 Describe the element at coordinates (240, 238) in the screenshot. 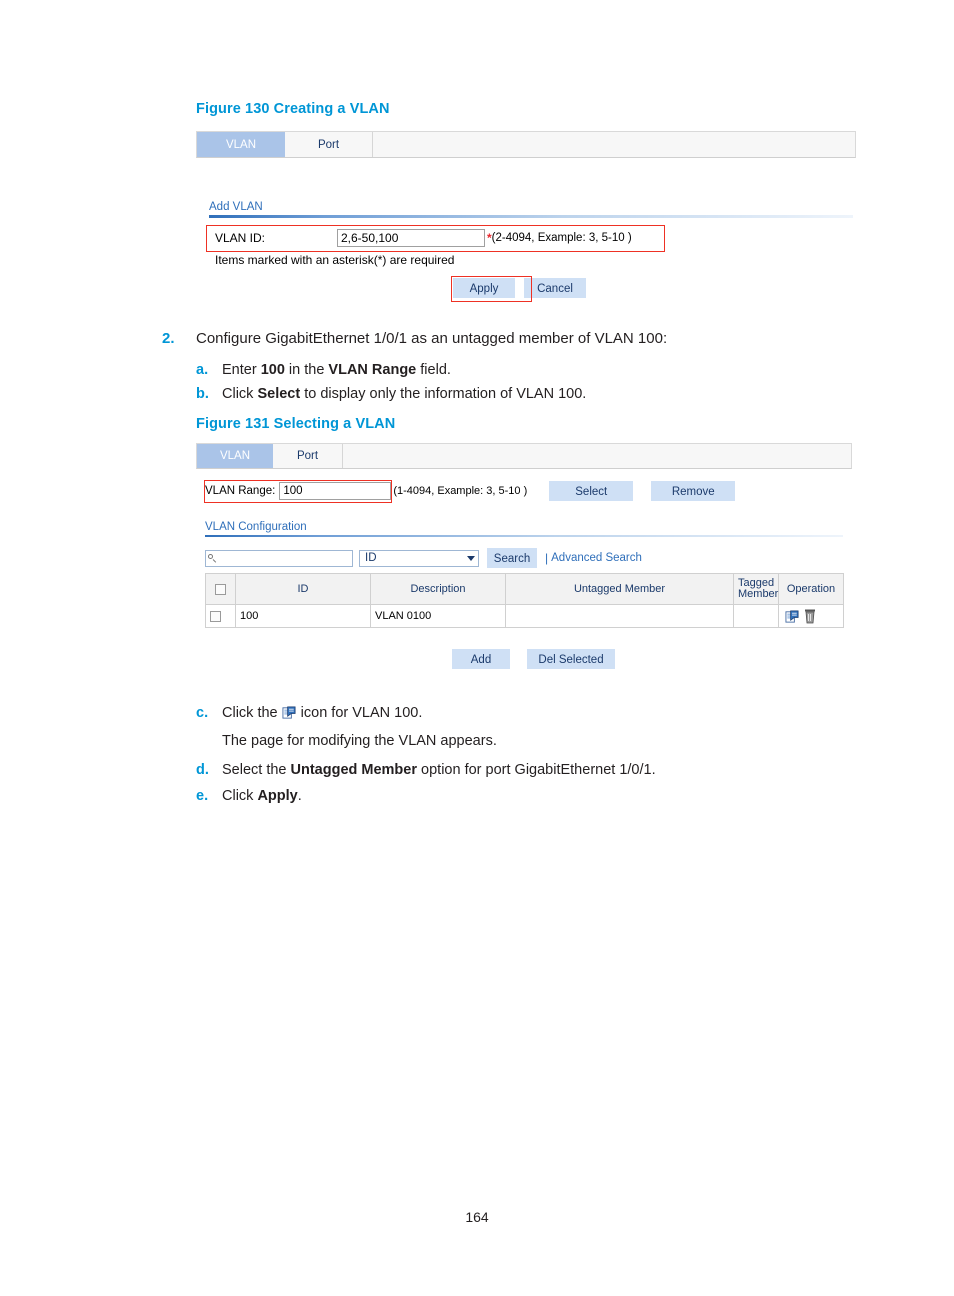

I see `fig130-vlan-id-label: VLAN ID:` at that location.